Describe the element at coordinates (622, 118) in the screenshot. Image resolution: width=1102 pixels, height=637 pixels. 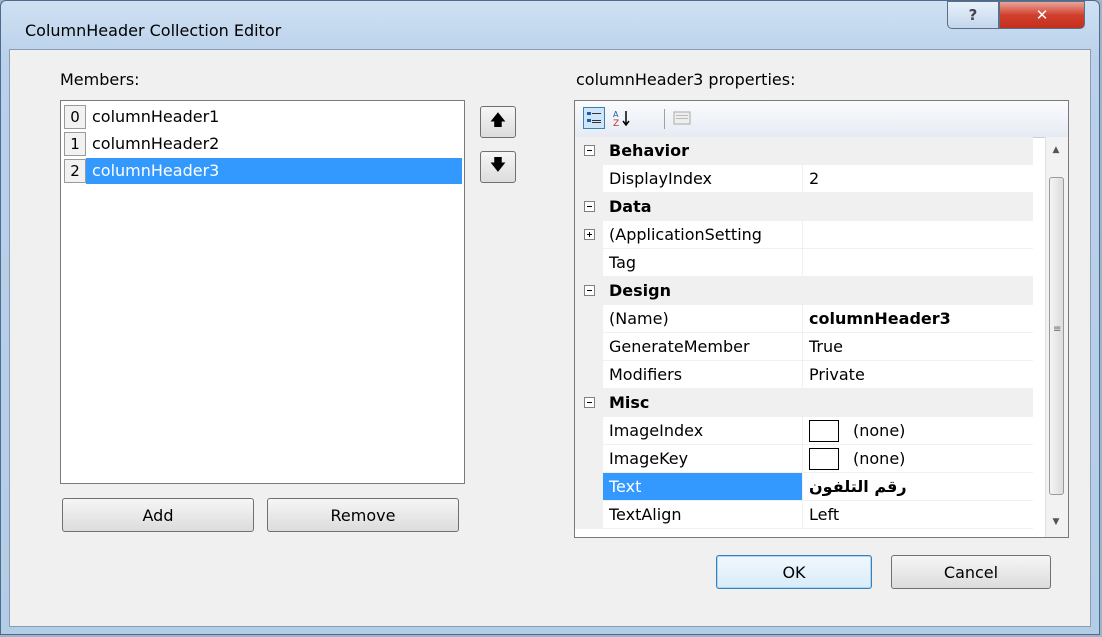
I see `alphabetical-icon: AZ` at that location.